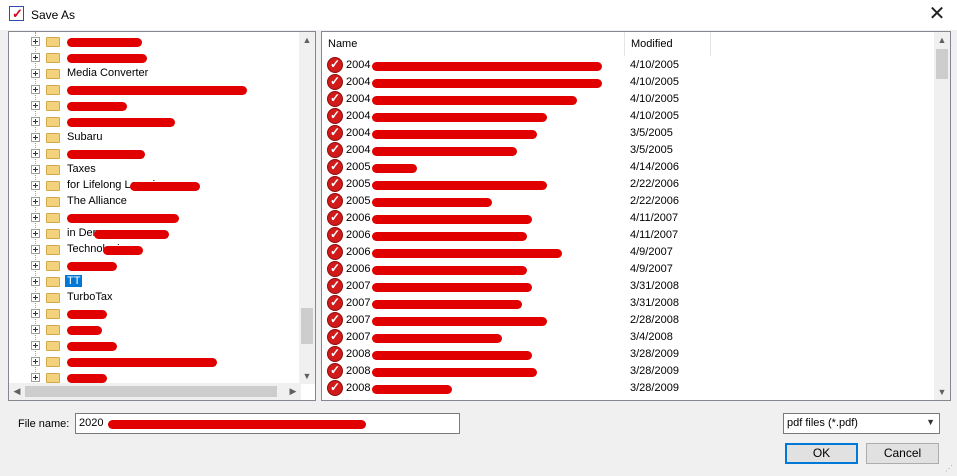 Image resolution: width=957 pixels, height=476 pixels. What do you see at coordinates (654, 167) in the screenshot?
I see `file-modified-date: 4/14/2006` at bounding box center [654, 167].